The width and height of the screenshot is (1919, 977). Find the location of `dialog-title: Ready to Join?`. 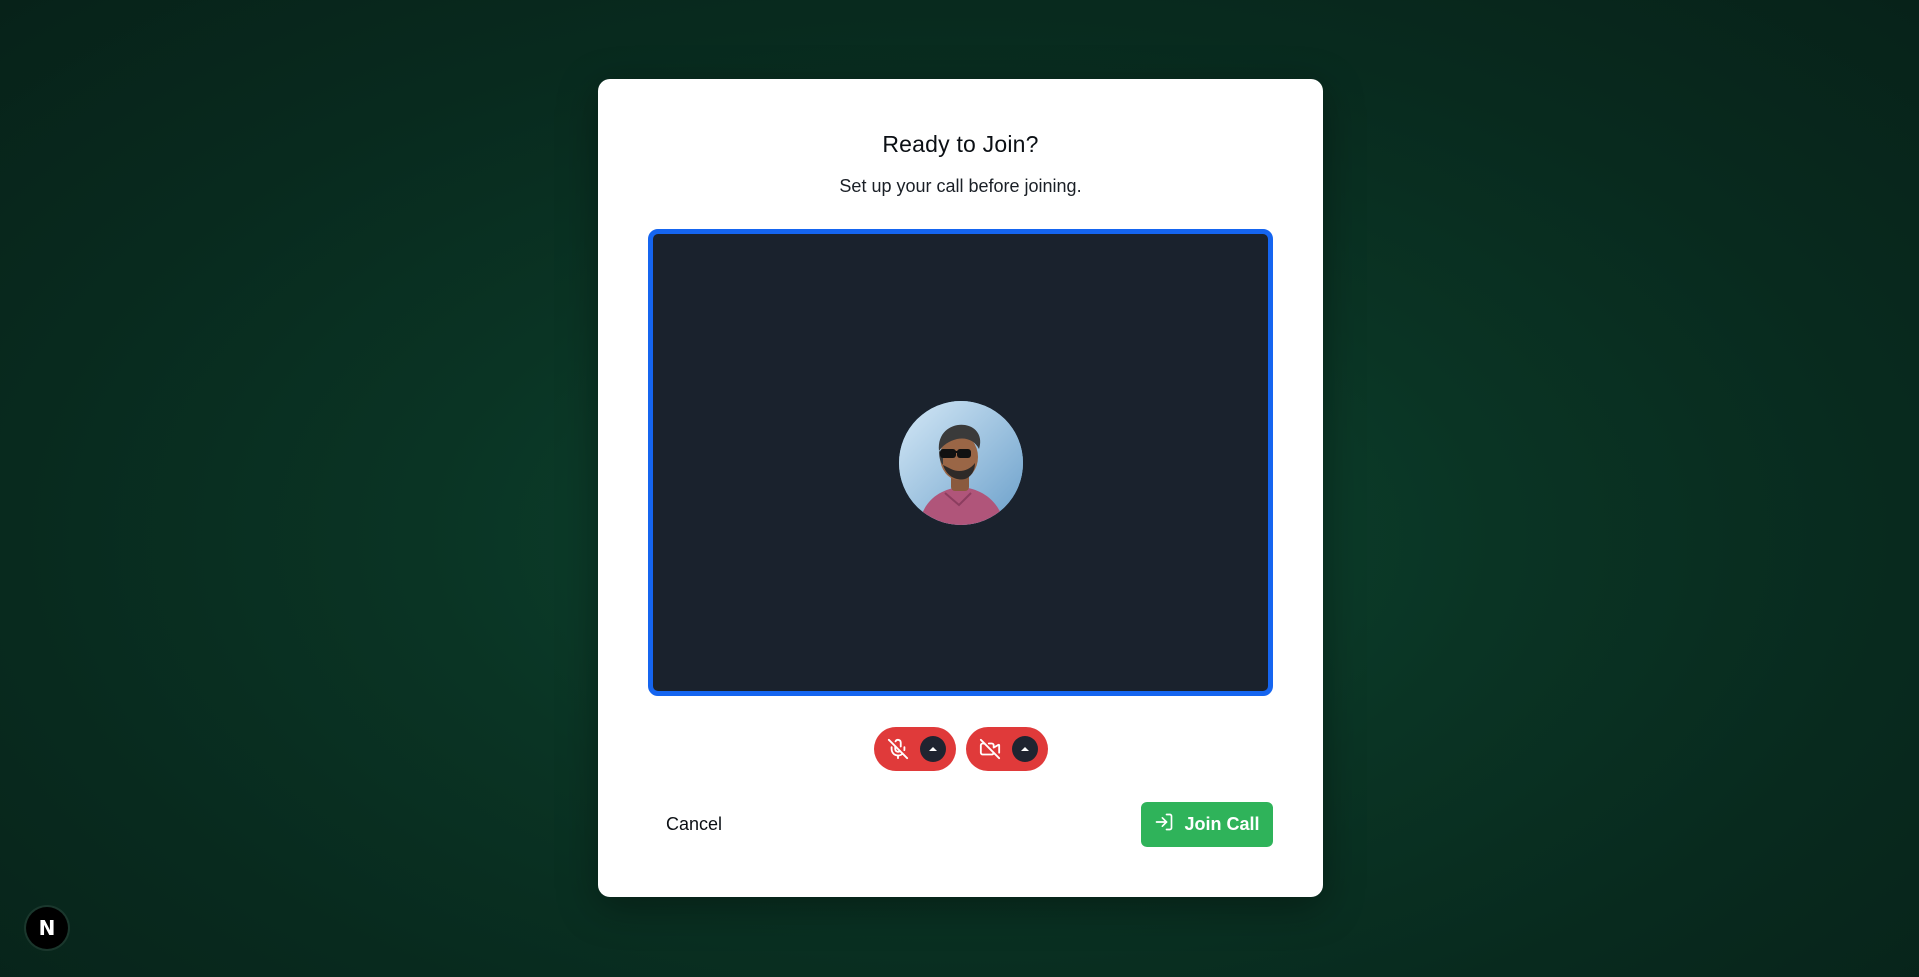

dialog-title: Ready to Join? is located at coordinates (960, 144).